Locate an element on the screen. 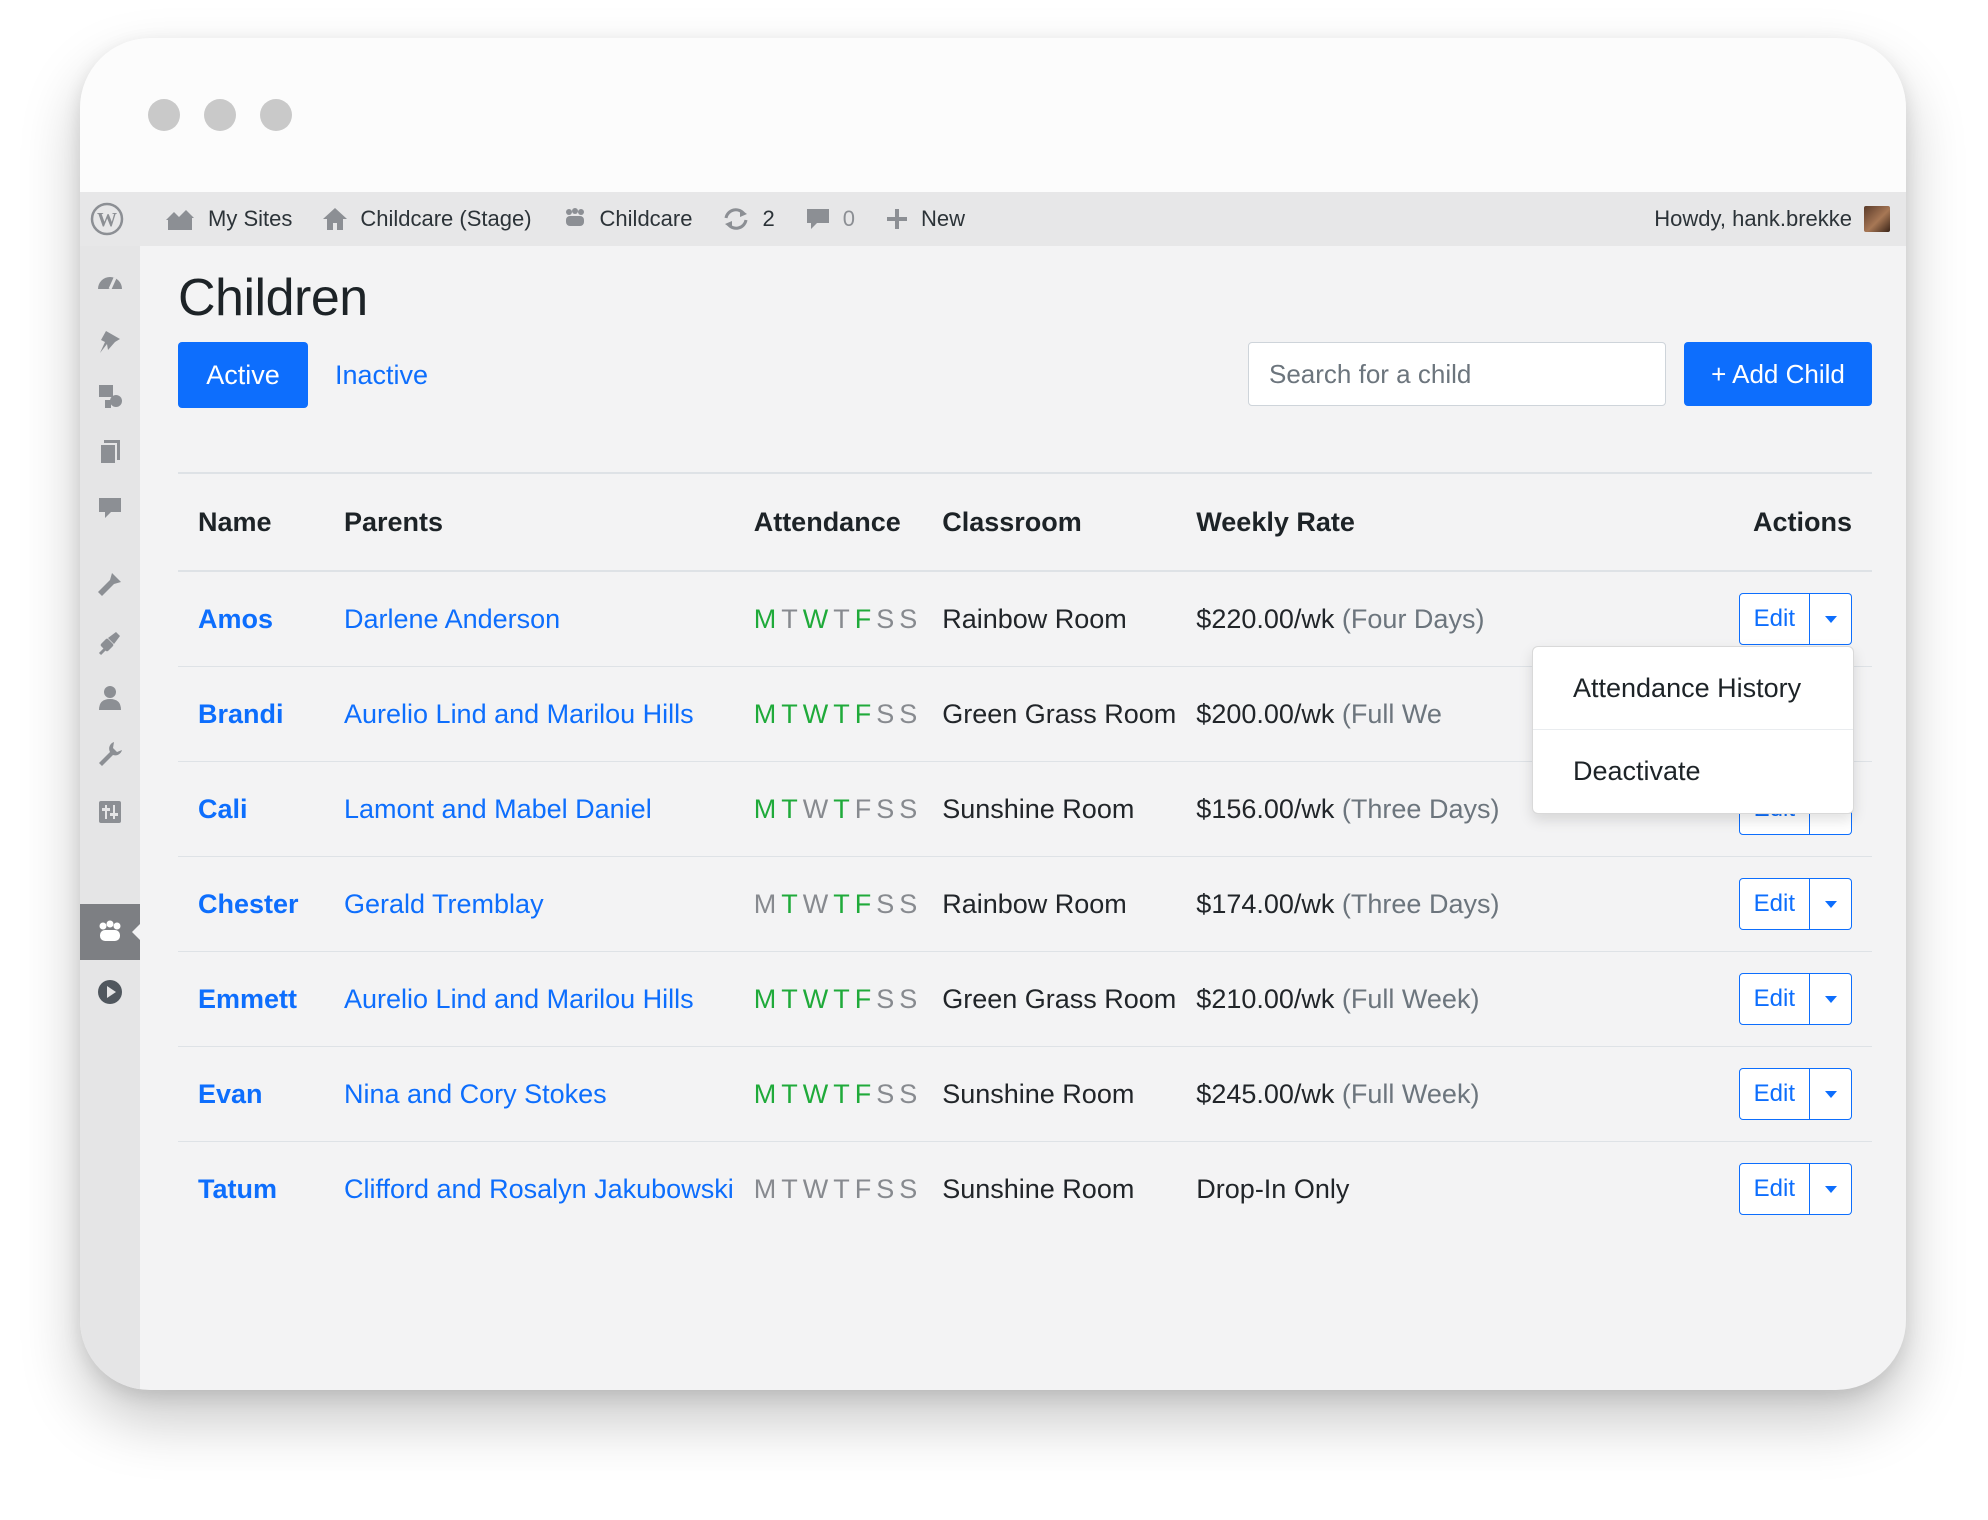 Image resolution: width=1988 pixels, height=1520 pixels. deactivate-menu-item: Deactivate is located at coordinates (1693, 771).